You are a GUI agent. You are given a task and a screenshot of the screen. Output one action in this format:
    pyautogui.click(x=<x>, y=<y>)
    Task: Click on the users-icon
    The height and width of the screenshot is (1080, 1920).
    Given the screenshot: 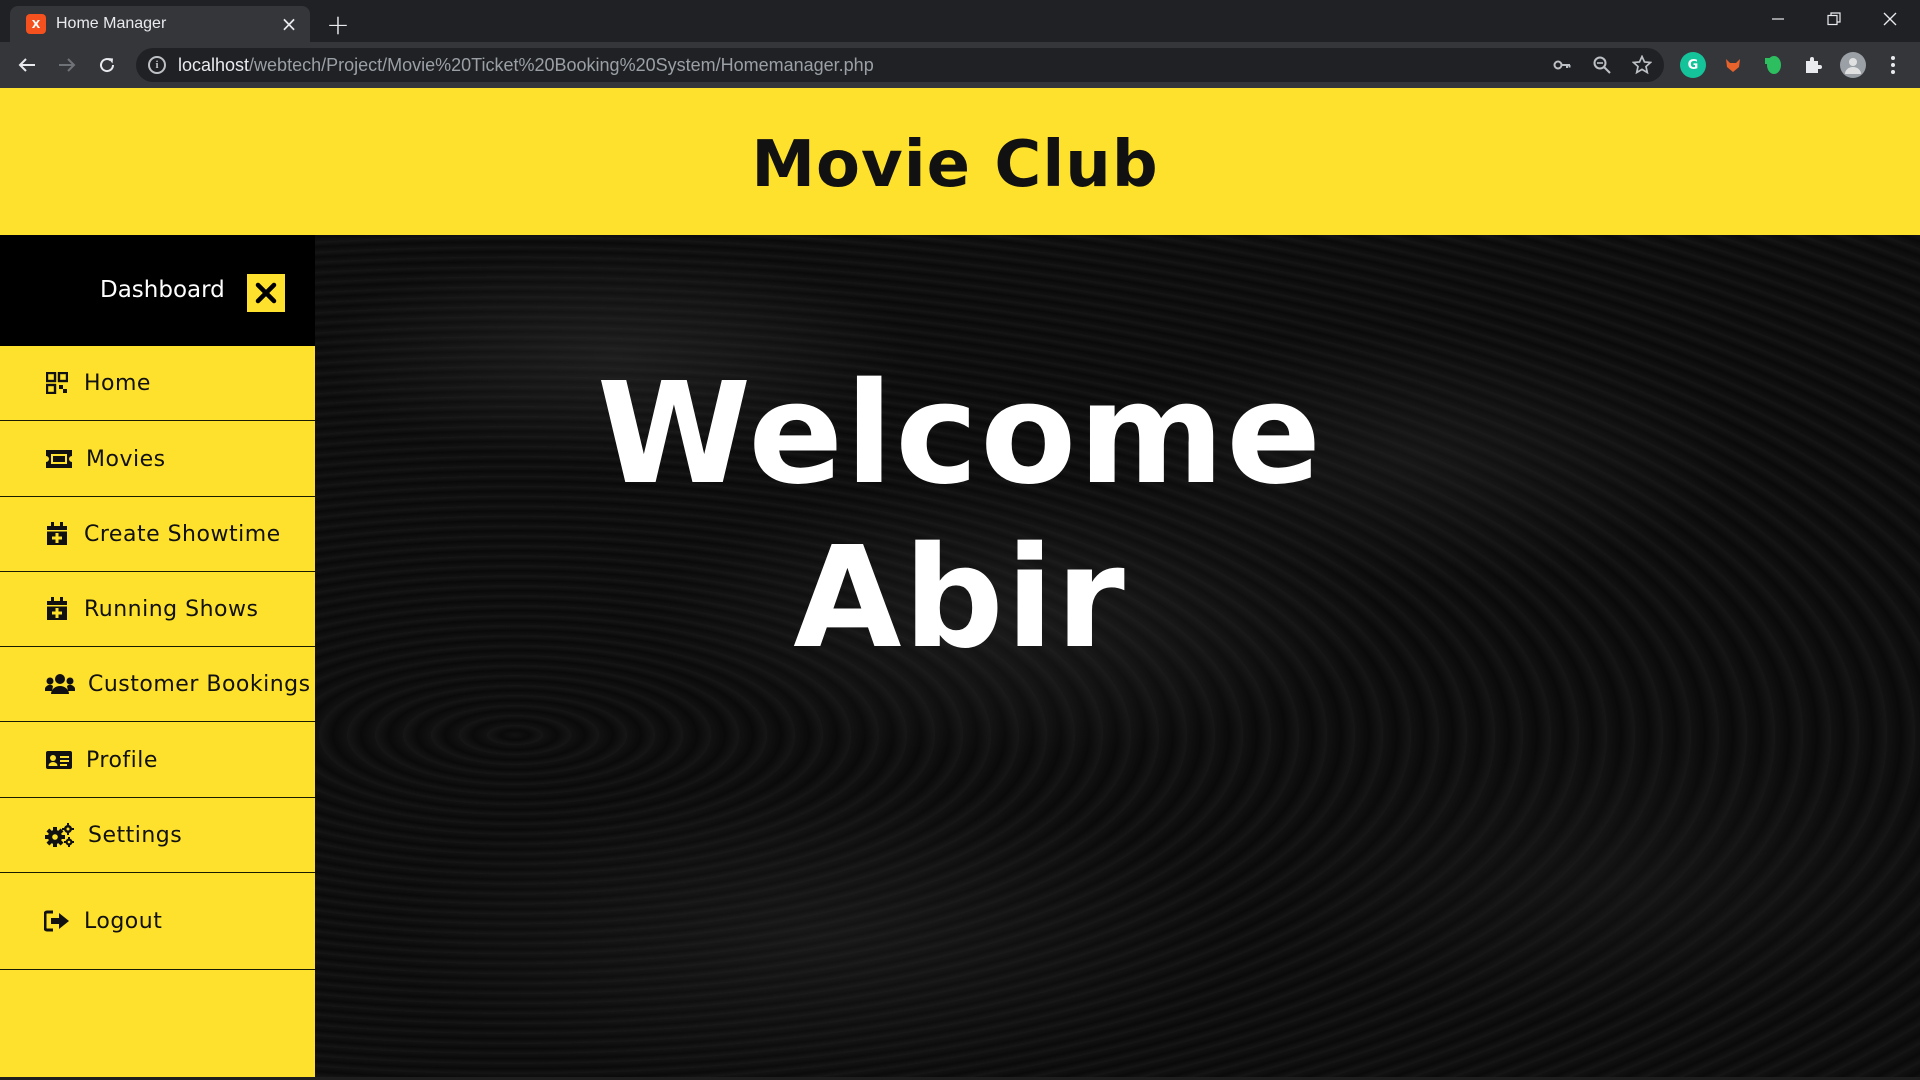 What is the action you would take?
    pyautogui.click(x=60, y=684)
    